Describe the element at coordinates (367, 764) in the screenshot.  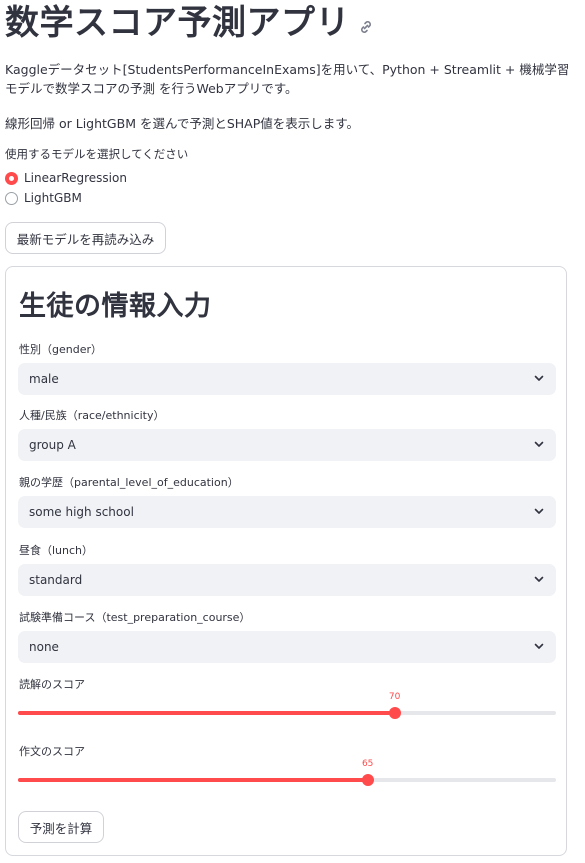
I see `slider-value: 65` at that location.